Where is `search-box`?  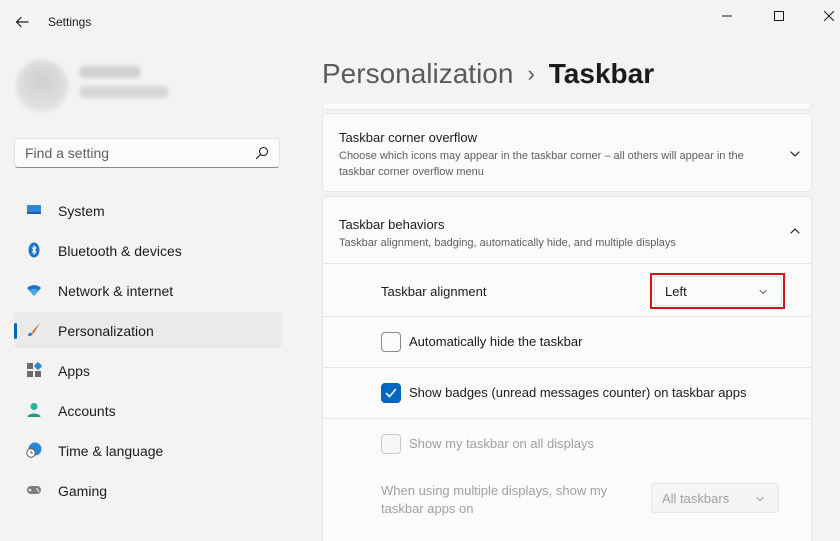 search-box is located at coordinates (147, 153).